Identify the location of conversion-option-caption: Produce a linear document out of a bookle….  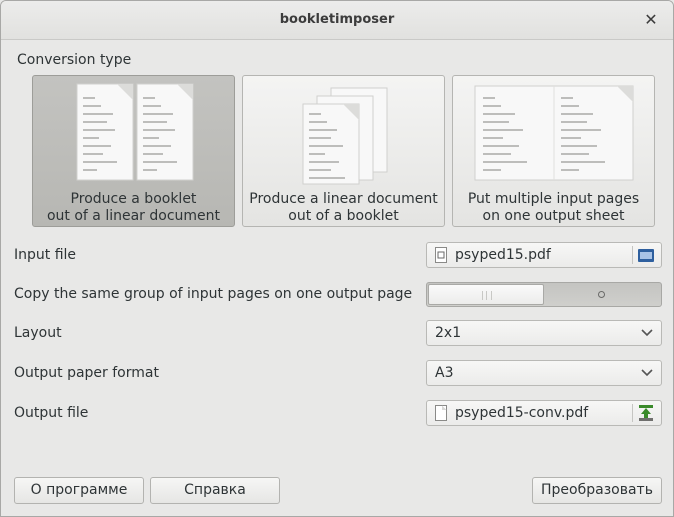
(343, 207).